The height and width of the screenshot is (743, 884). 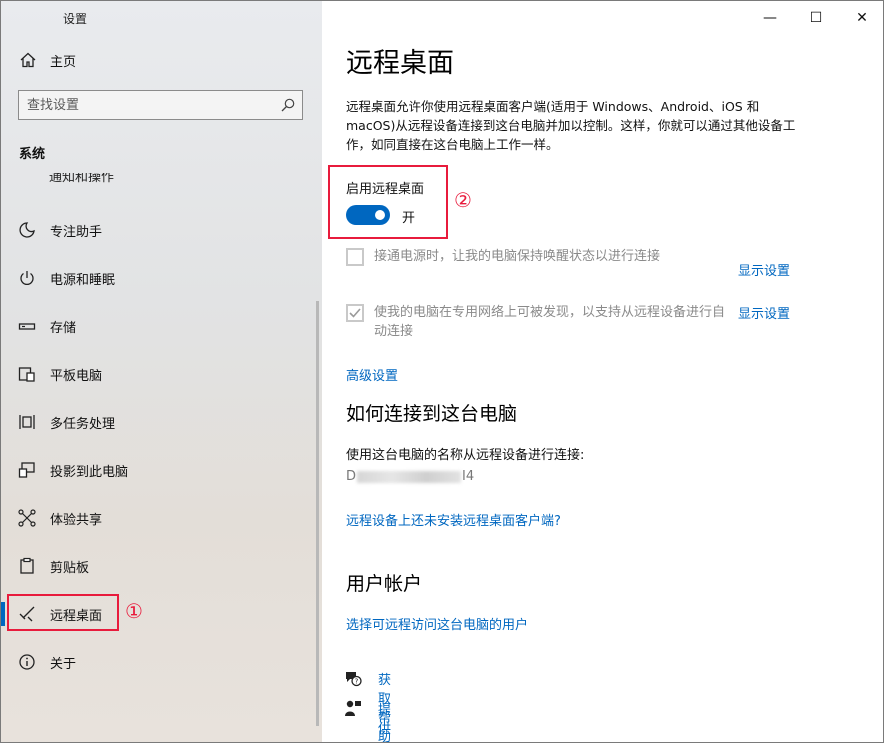 What do you see at coordinates (27, 662) in the screenshot?
I see `info-icon` at bounding box center [27, 662].